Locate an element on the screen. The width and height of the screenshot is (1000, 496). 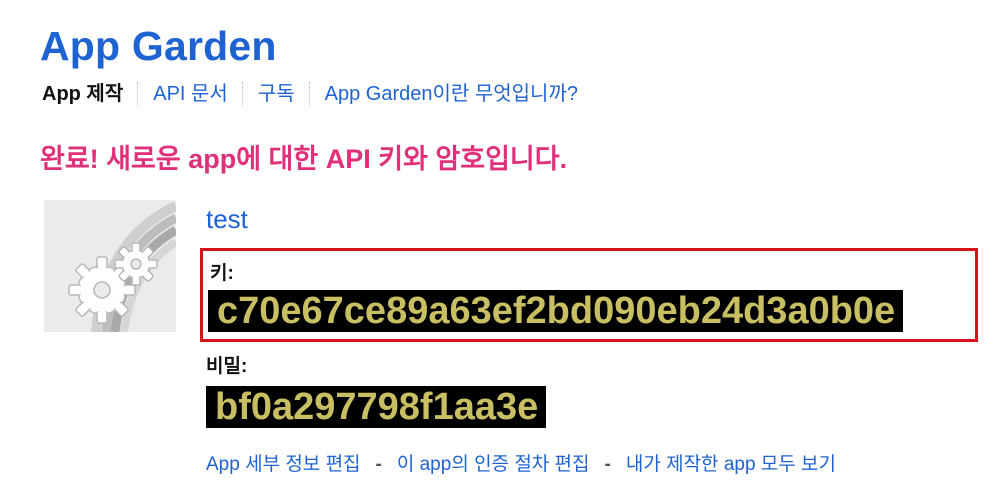
edit-auth-flow-link: 이 app의 인증 절차 편집 is located at coordinates (493, 465).